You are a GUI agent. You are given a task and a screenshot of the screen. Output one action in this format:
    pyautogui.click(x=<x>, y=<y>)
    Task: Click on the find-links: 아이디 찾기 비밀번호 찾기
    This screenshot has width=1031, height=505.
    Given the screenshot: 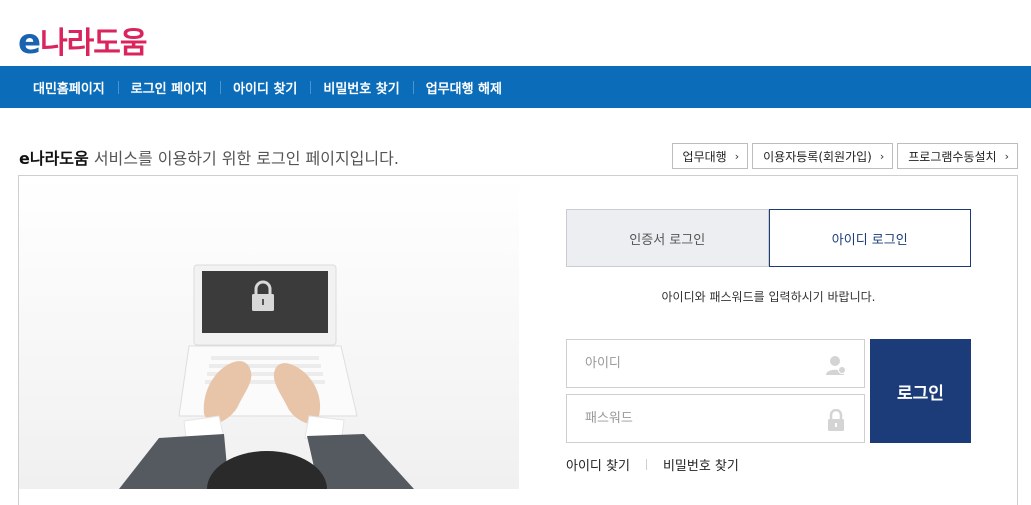 What is the action you would take?
    pyautogui.click(x=652, y=464)
    